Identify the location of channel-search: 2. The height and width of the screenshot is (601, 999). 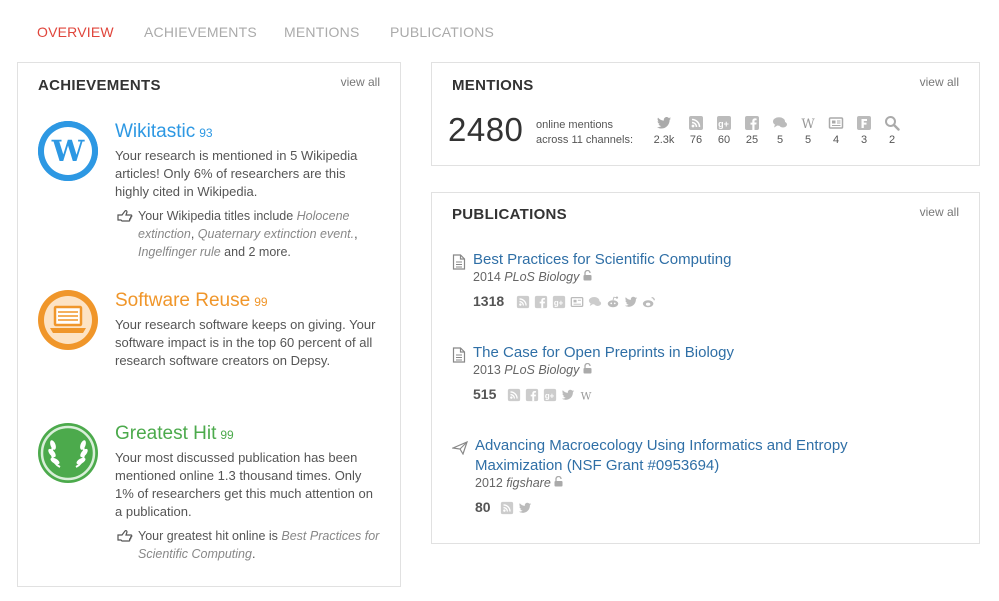
(892, 130).